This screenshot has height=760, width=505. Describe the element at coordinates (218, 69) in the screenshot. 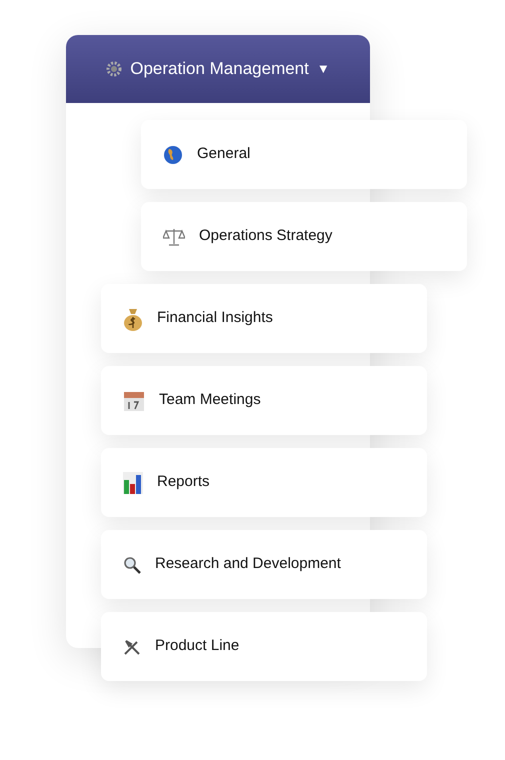

I see `menu-header: Operation Management ▼` at that location.